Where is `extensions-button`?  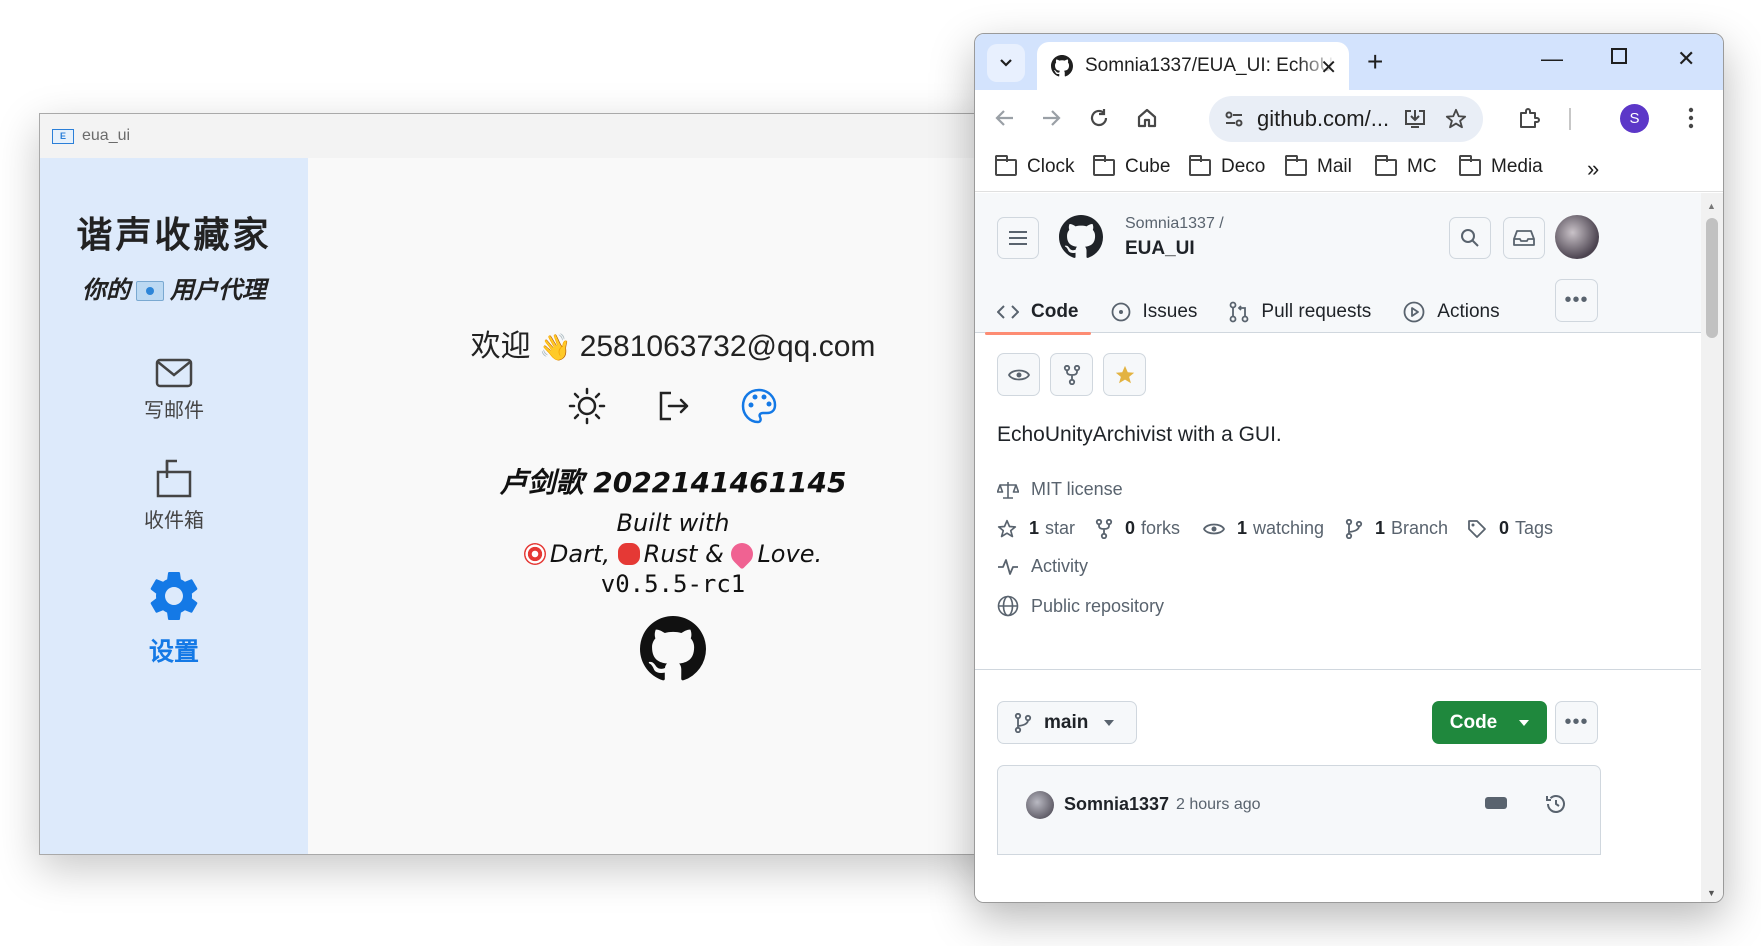 extensions-button is located at coordinates (1529, 118).